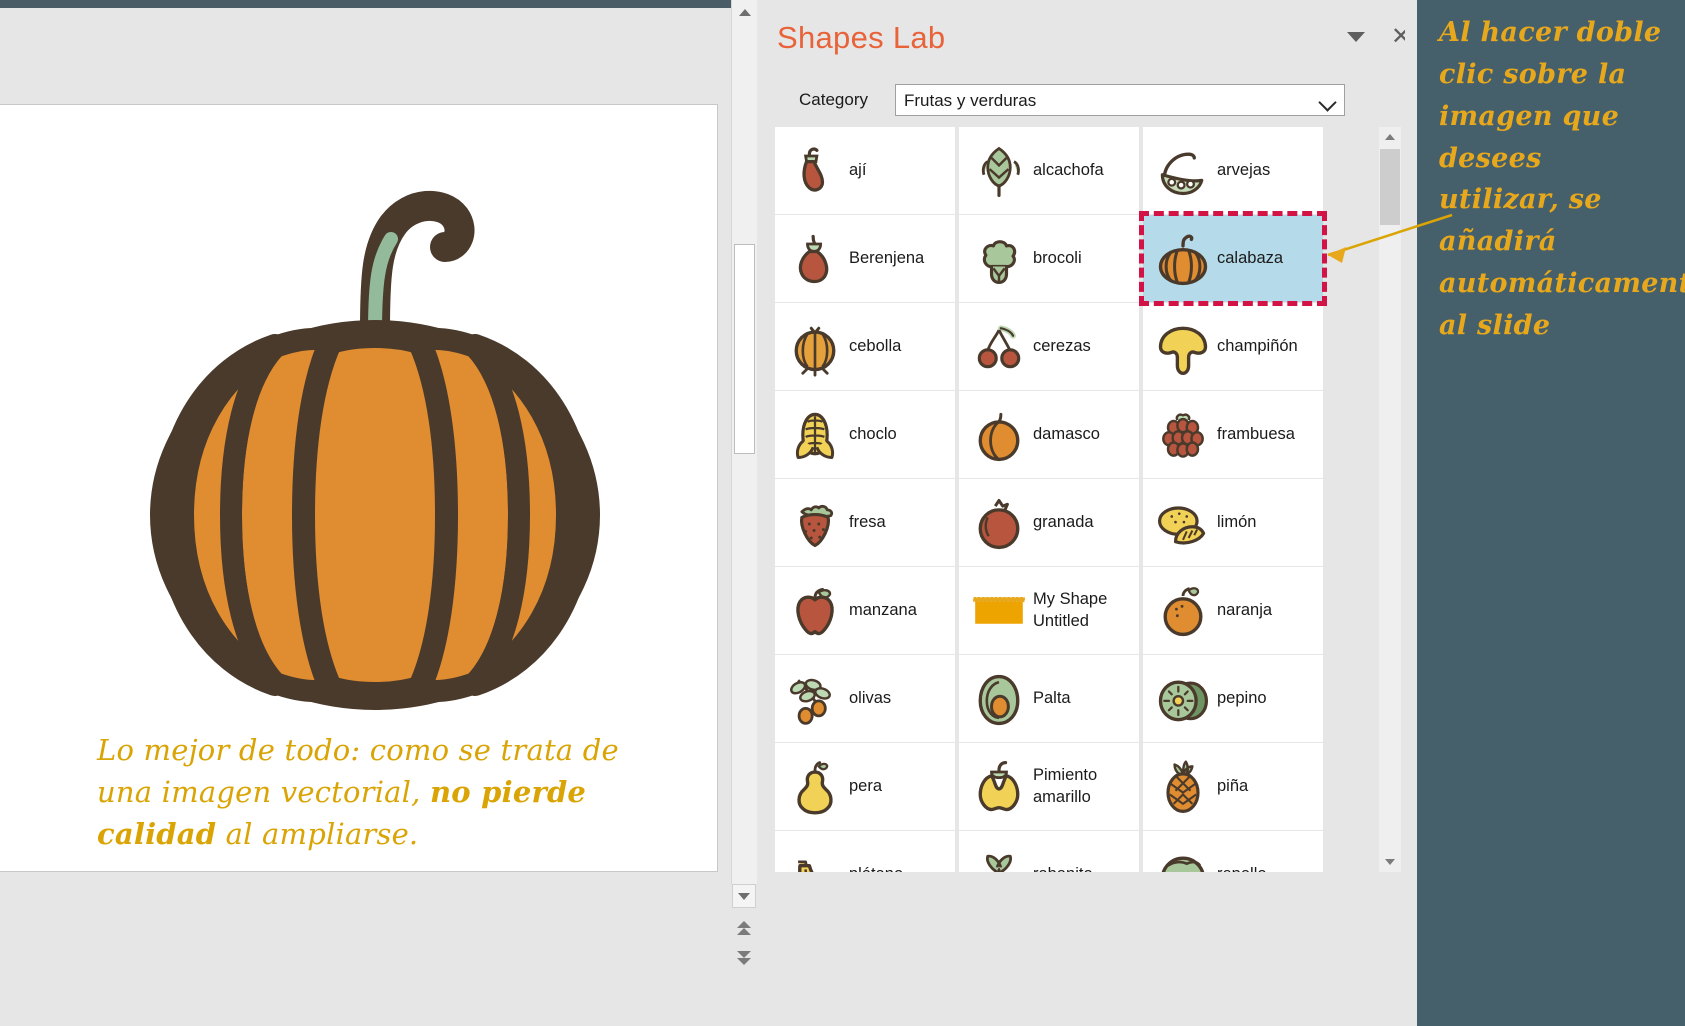 The image size is (1685, 1026). I want to click on shape-item-cerezas: cerezas, so click(1049, 346).